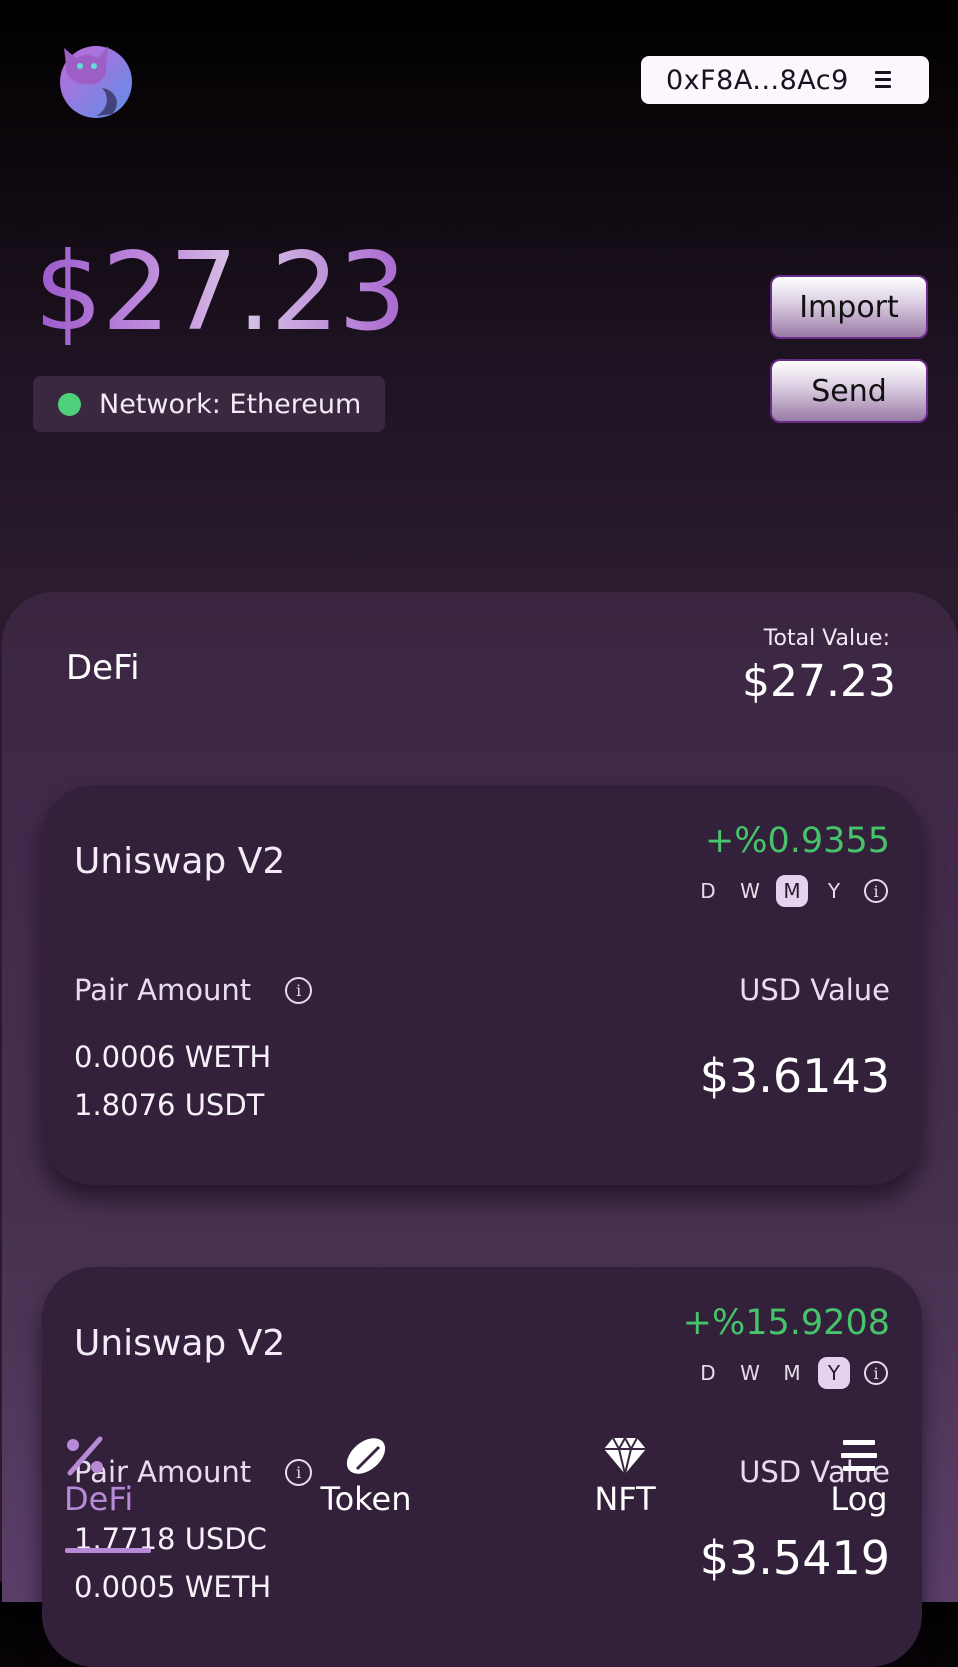 Image resolution: width=958 pixels, height=1667 pixels. Describe the element at coordinates (169, 1105) in the screenshot. I see `pair-amount-2: 1.8076 USDT` at that location.